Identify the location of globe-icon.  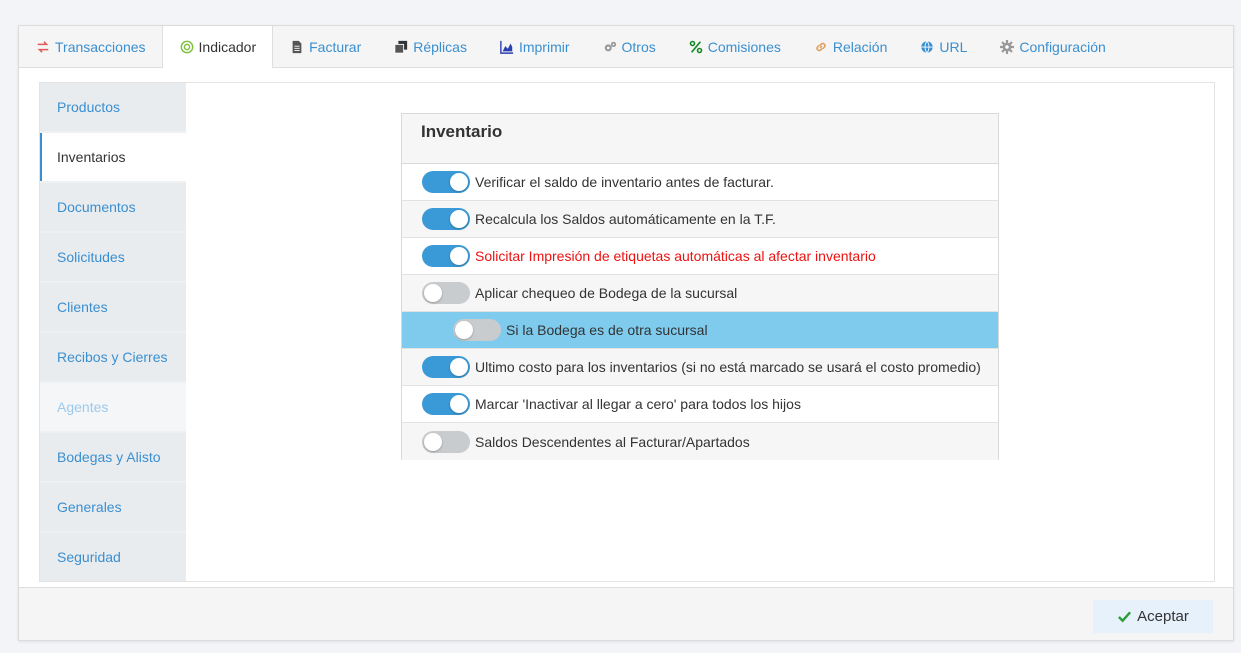
(927, 47).